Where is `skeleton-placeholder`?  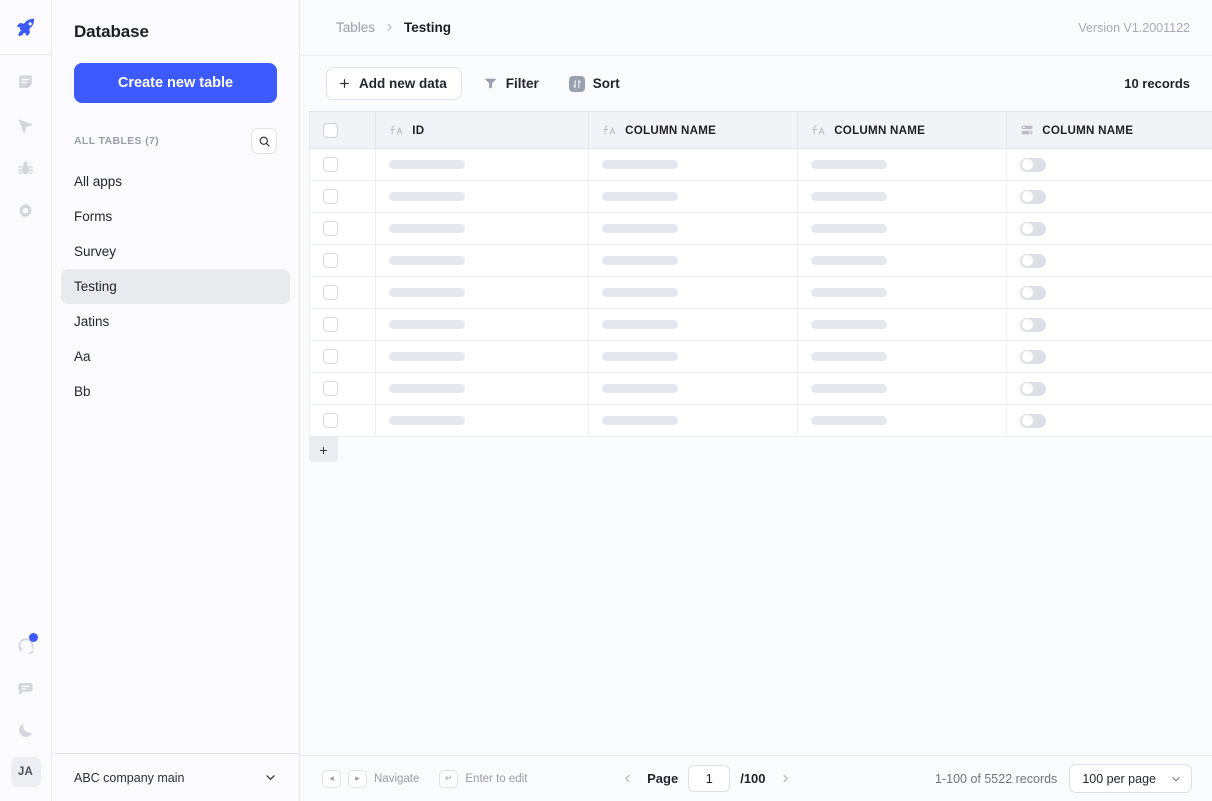 skeleton-placeholder is located at coordinates (849, 196).